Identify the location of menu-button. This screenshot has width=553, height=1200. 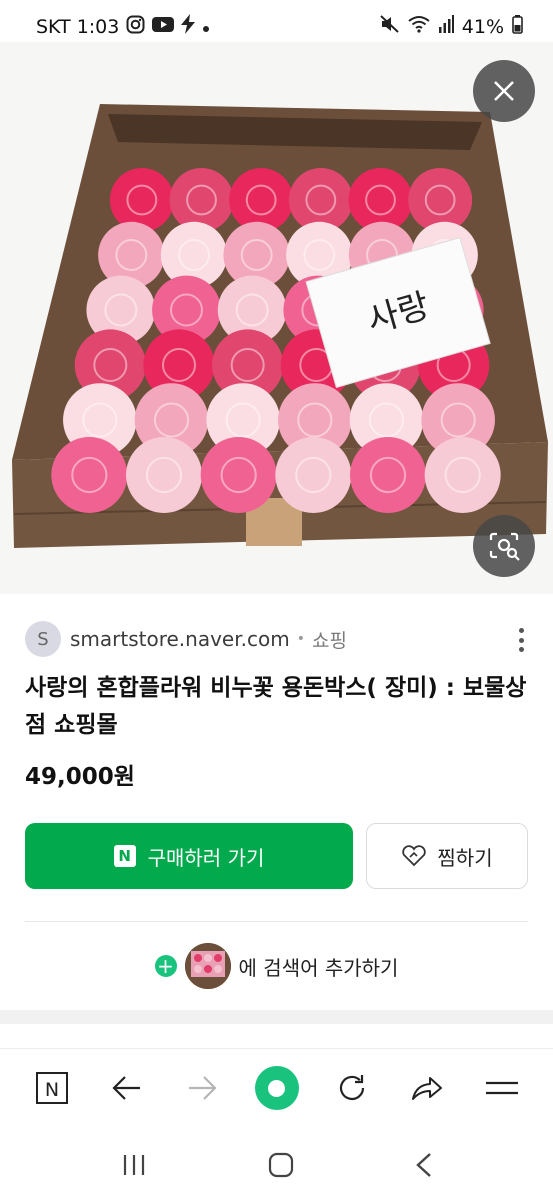
(502, 1088).